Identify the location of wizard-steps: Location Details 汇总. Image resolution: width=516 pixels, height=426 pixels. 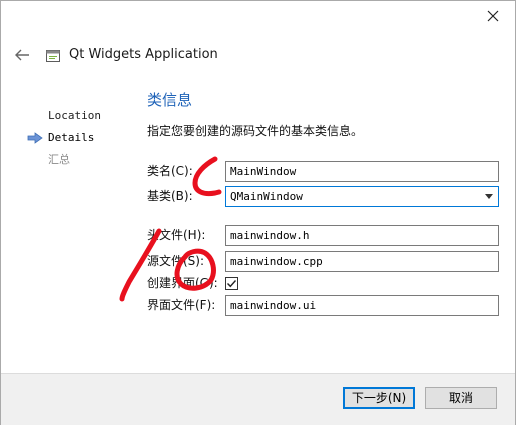
(77, 138).